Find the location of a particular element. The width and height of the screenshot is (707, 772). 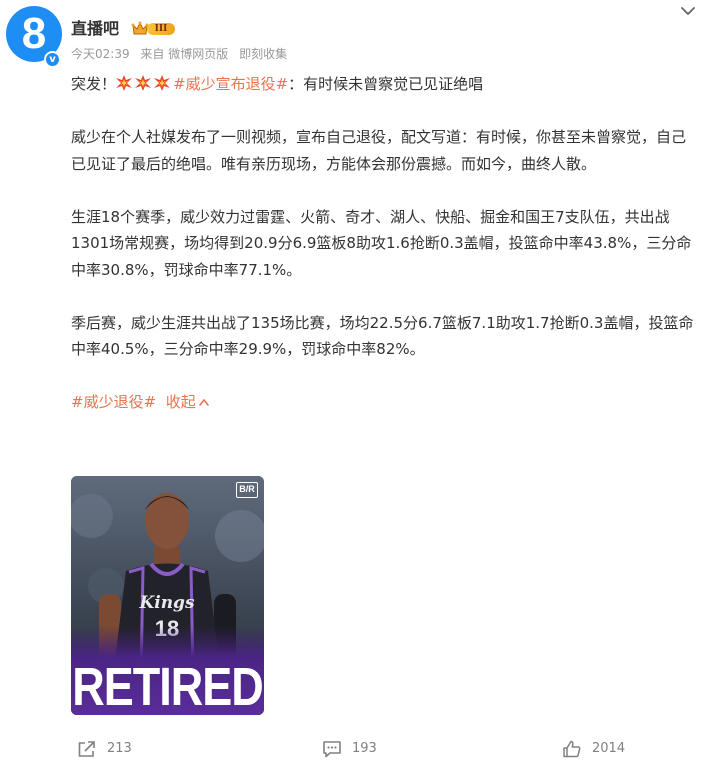

post-source: 来自 微博网页版 is located at coordinates (184, 54).